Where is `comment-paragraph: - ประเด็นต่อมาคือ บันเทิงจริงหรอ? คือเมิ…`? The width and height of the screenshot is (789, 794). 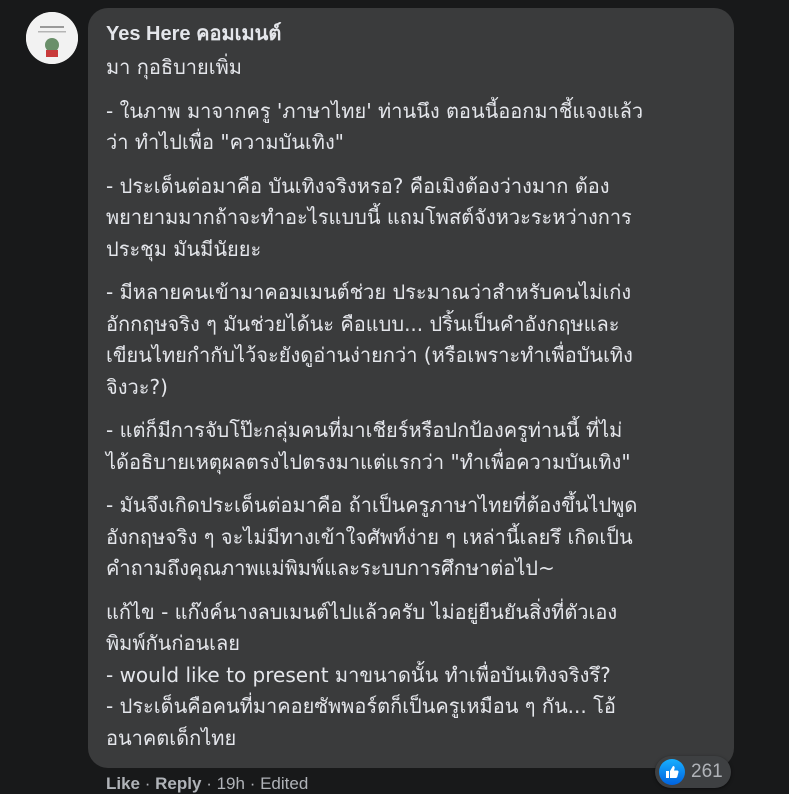
comment-paragraph: - ประเด็นต่อมาคือ บันเทิงจริงหรอ? คือเมิ… is located at coordinates (412, 218).